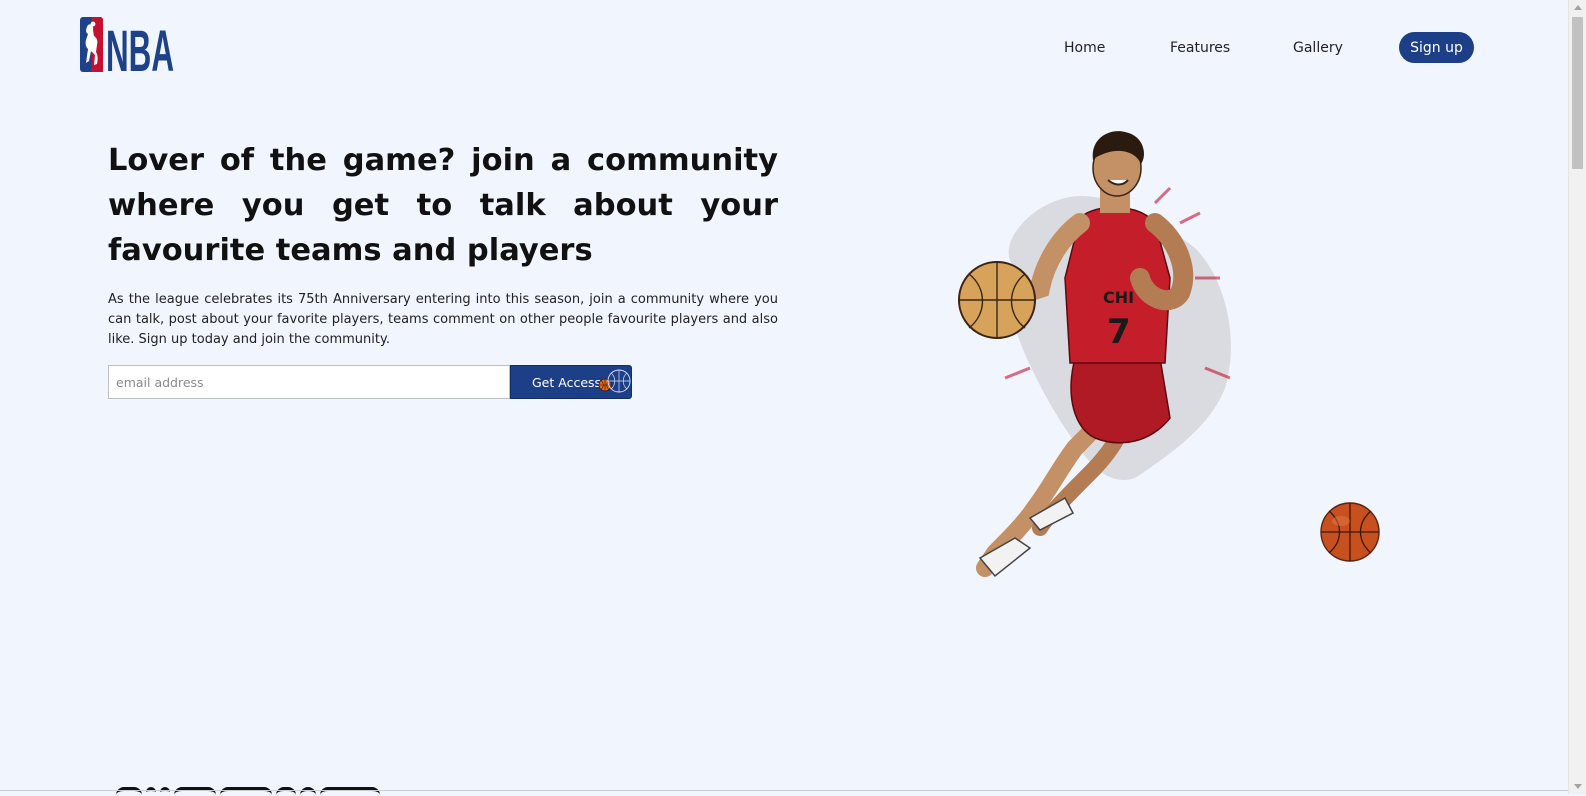 This screenshot has width=1586, height=796. What do you see at coordinates (1436, 47) in the screenshot?
I see `signup-button: Sign up` at bounding box center [1436, 47].